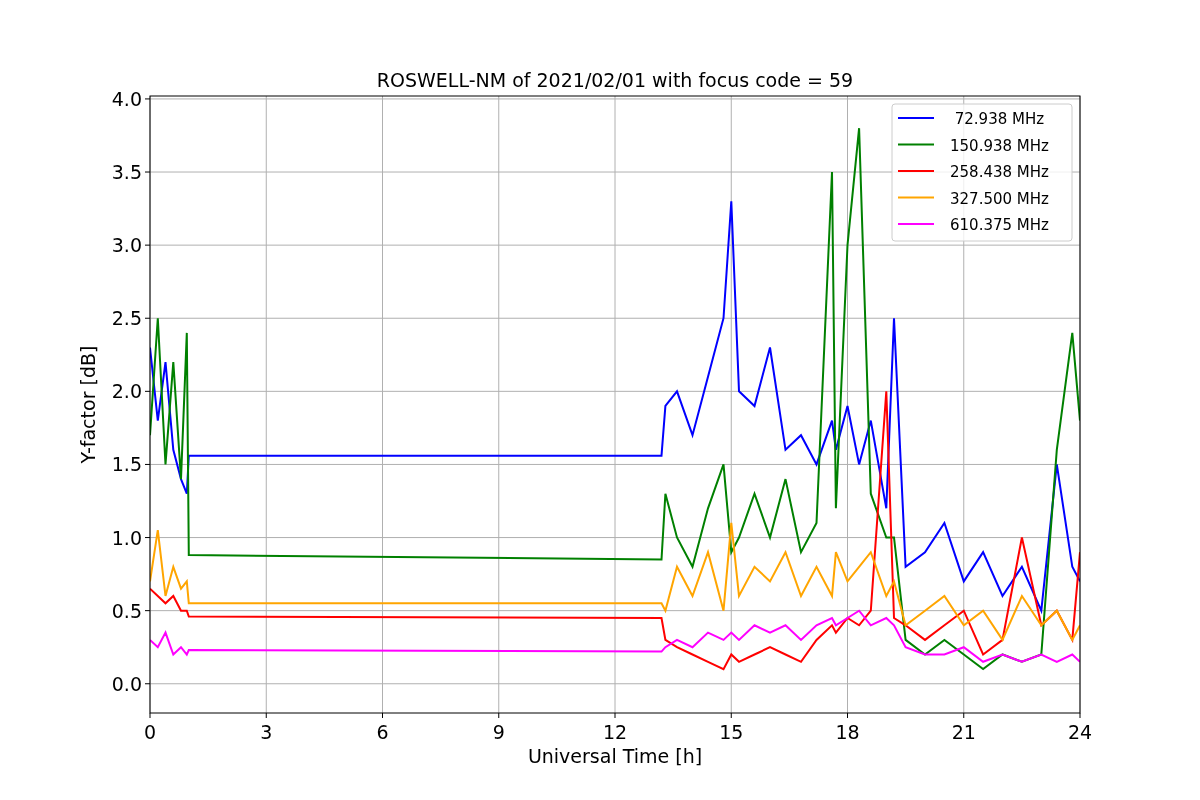  I want to click on legend-label: 72.938 MHz, so click(999, 119).